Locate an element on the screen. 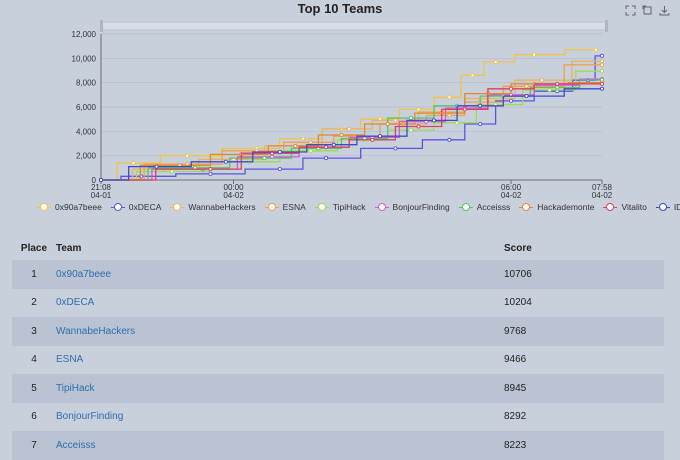  legend-label: Vitalito is located at coordinates (634, 207).